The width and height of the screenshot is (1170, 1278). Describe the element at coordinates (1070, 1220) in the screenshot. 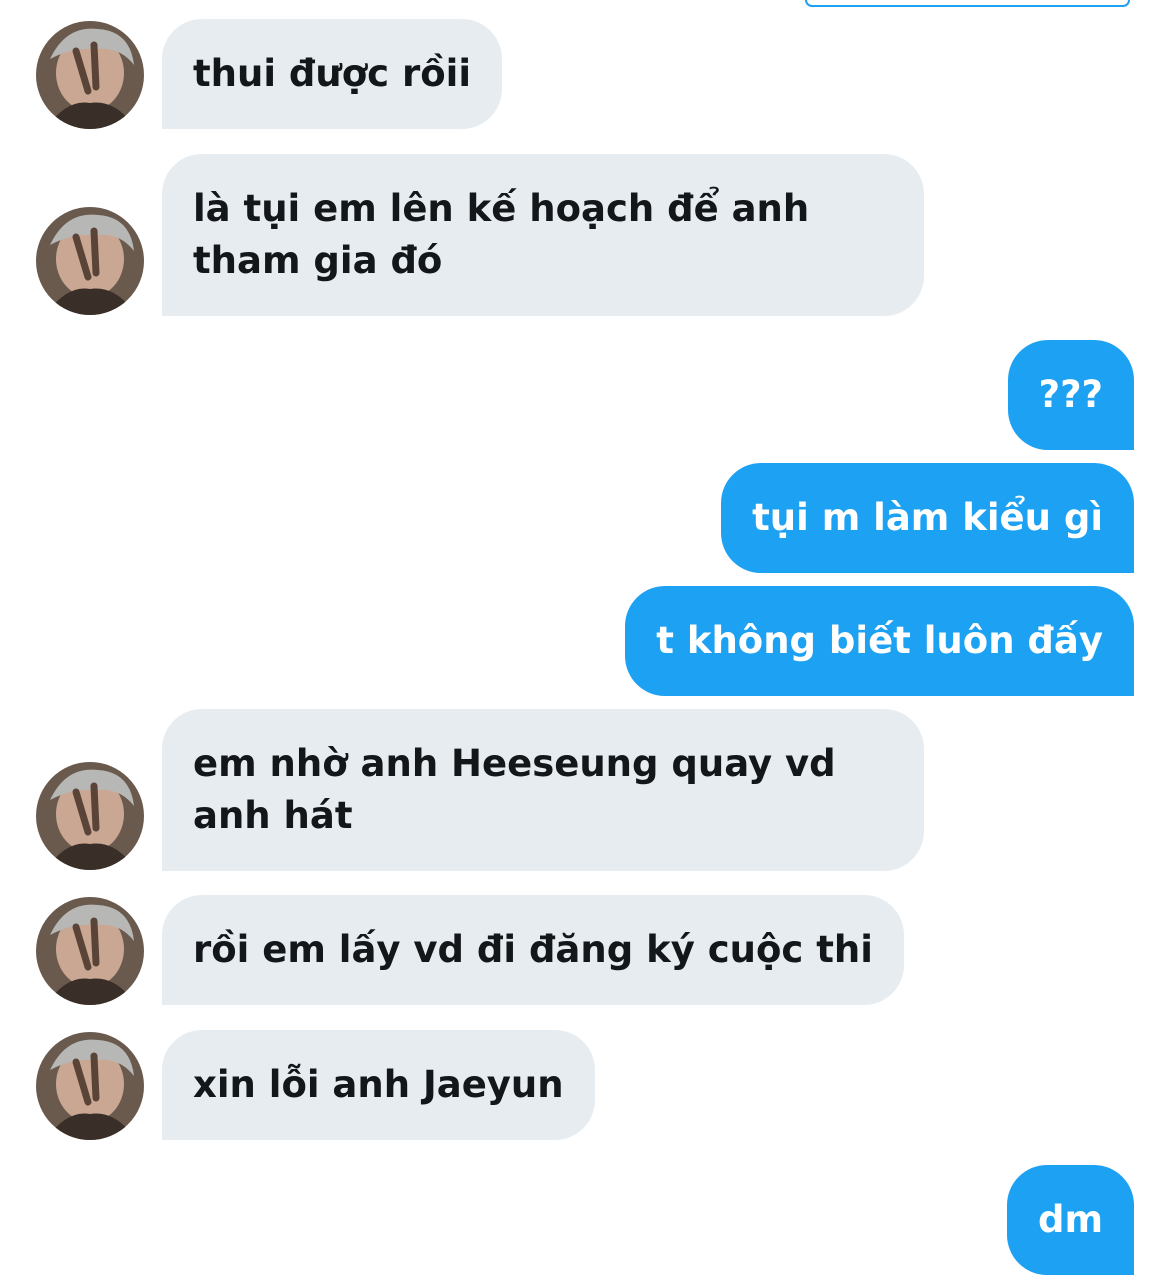

I see `message-bubble-outgoing: dm` at that location.